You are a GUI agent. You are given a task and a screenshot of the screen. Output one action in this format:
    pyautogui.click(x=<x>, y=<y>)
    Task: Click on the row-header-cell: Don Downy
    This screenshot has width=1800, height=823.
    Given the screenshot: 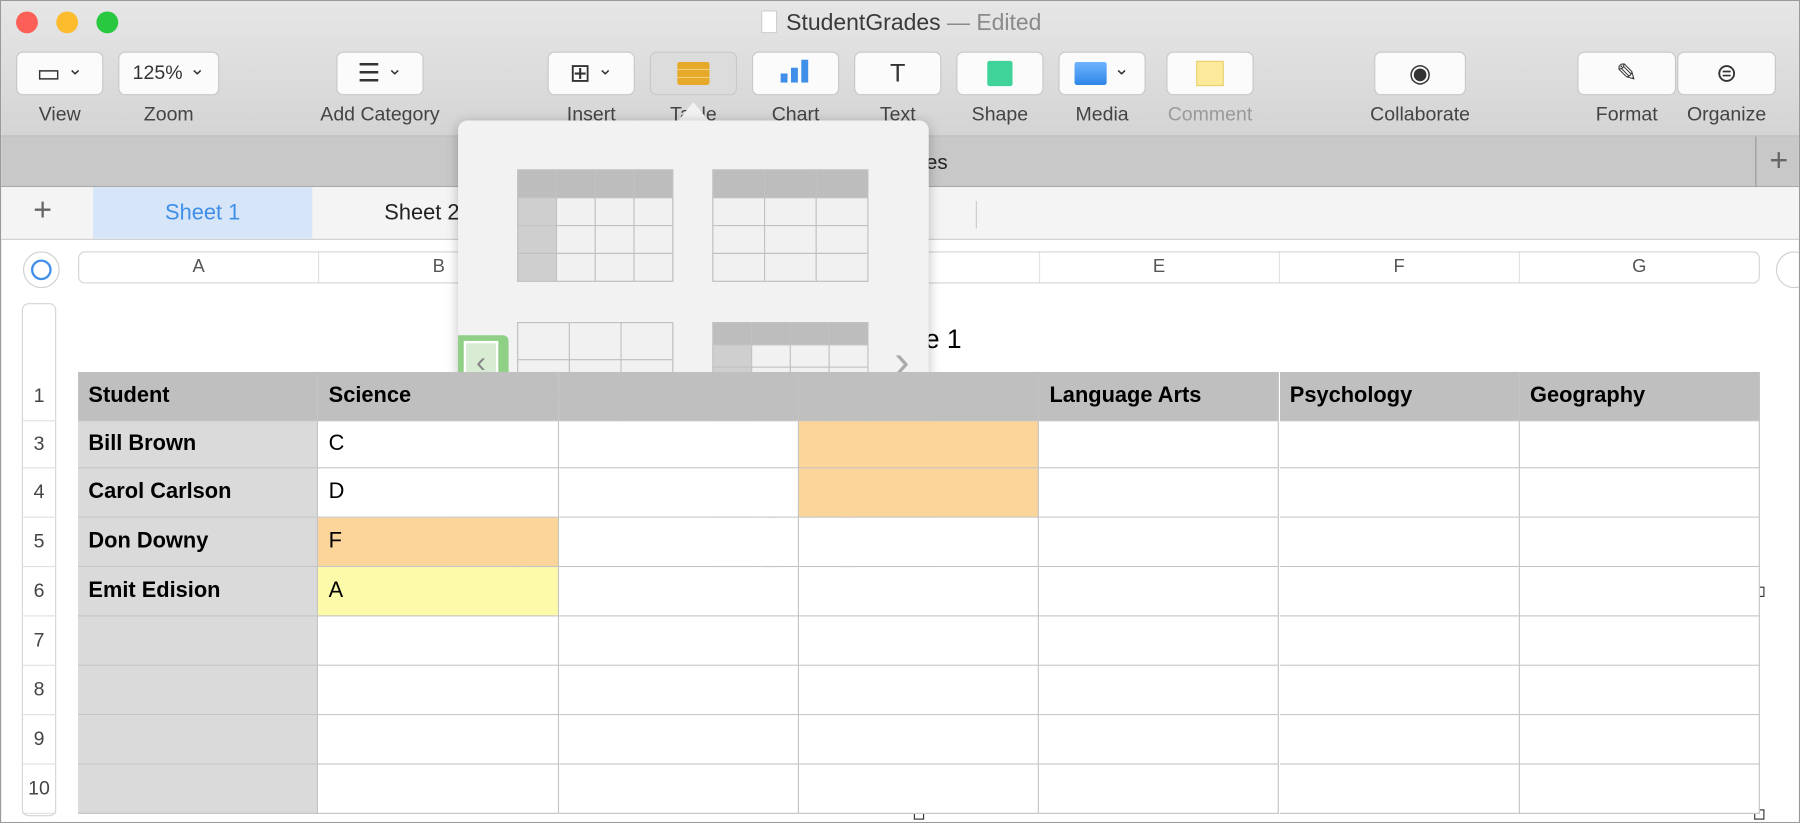 What is the action you would take?
    pyautogui.click(x=198, y=542)
    